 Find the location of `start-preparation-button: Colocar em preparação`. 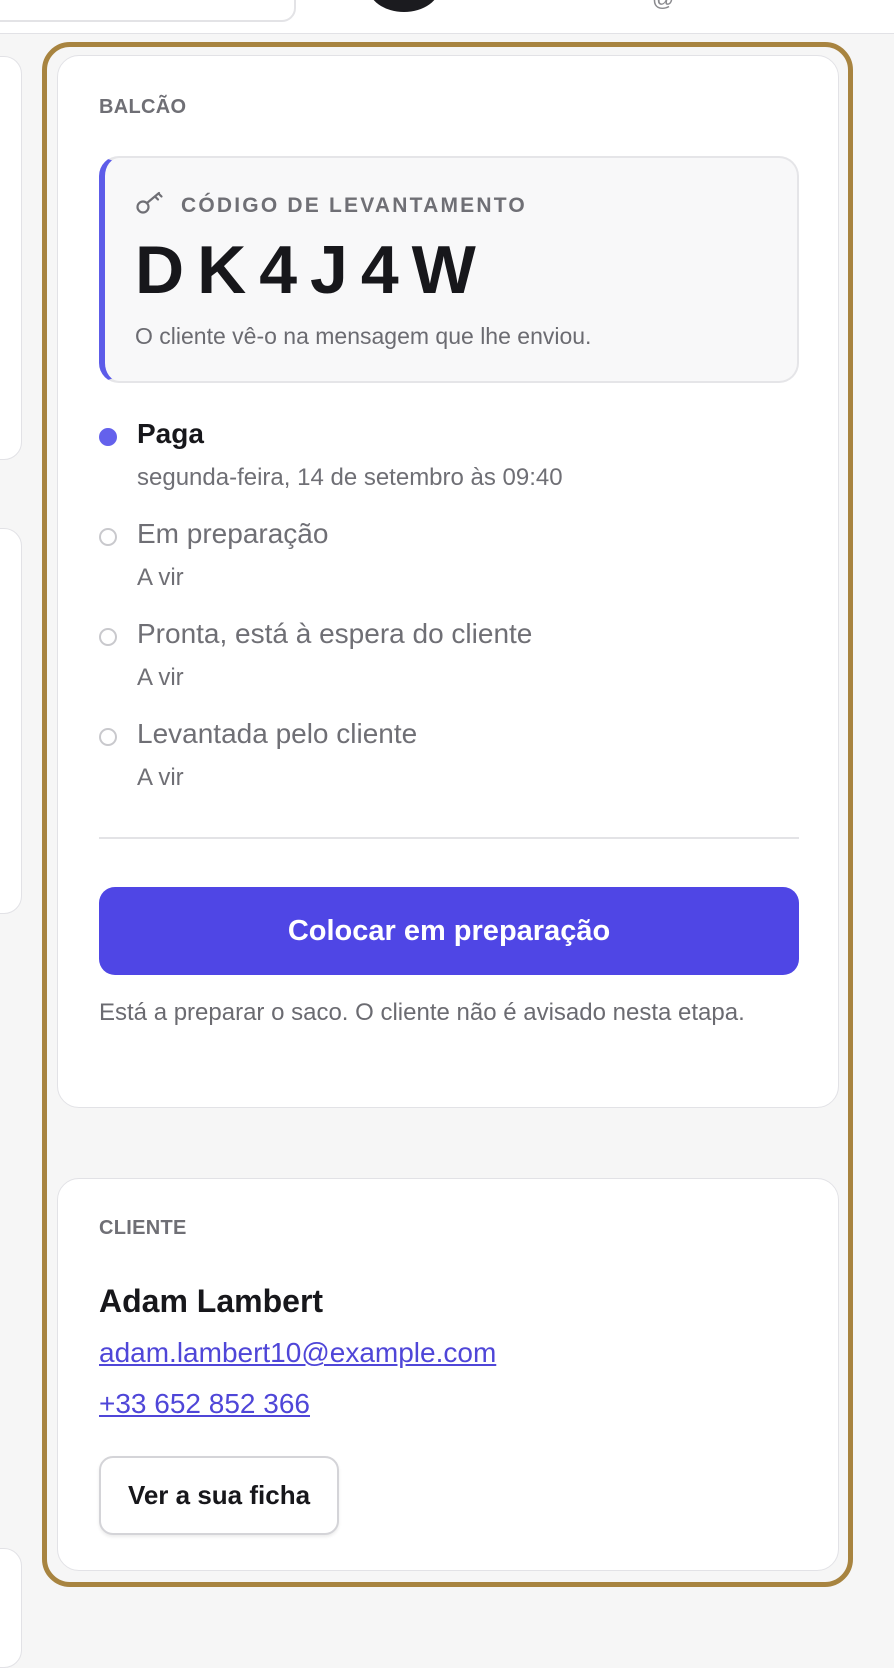

start-preparation-button: Colocar em preparação is located at coordinates (449, 931).